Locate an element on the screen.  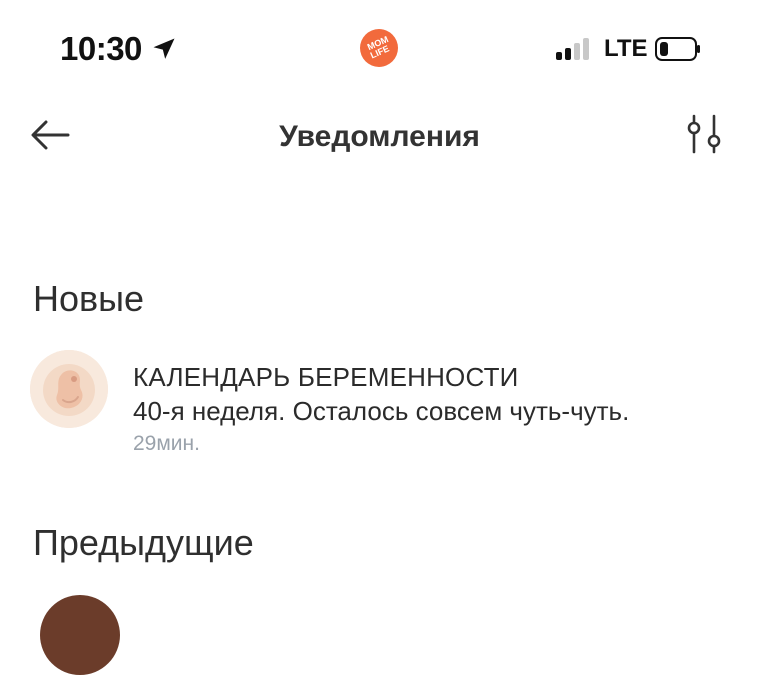
notification-category: КАЛЕНДАРЬ БЕРЕМЕННОСТИ is located at coordinates (326, 377).